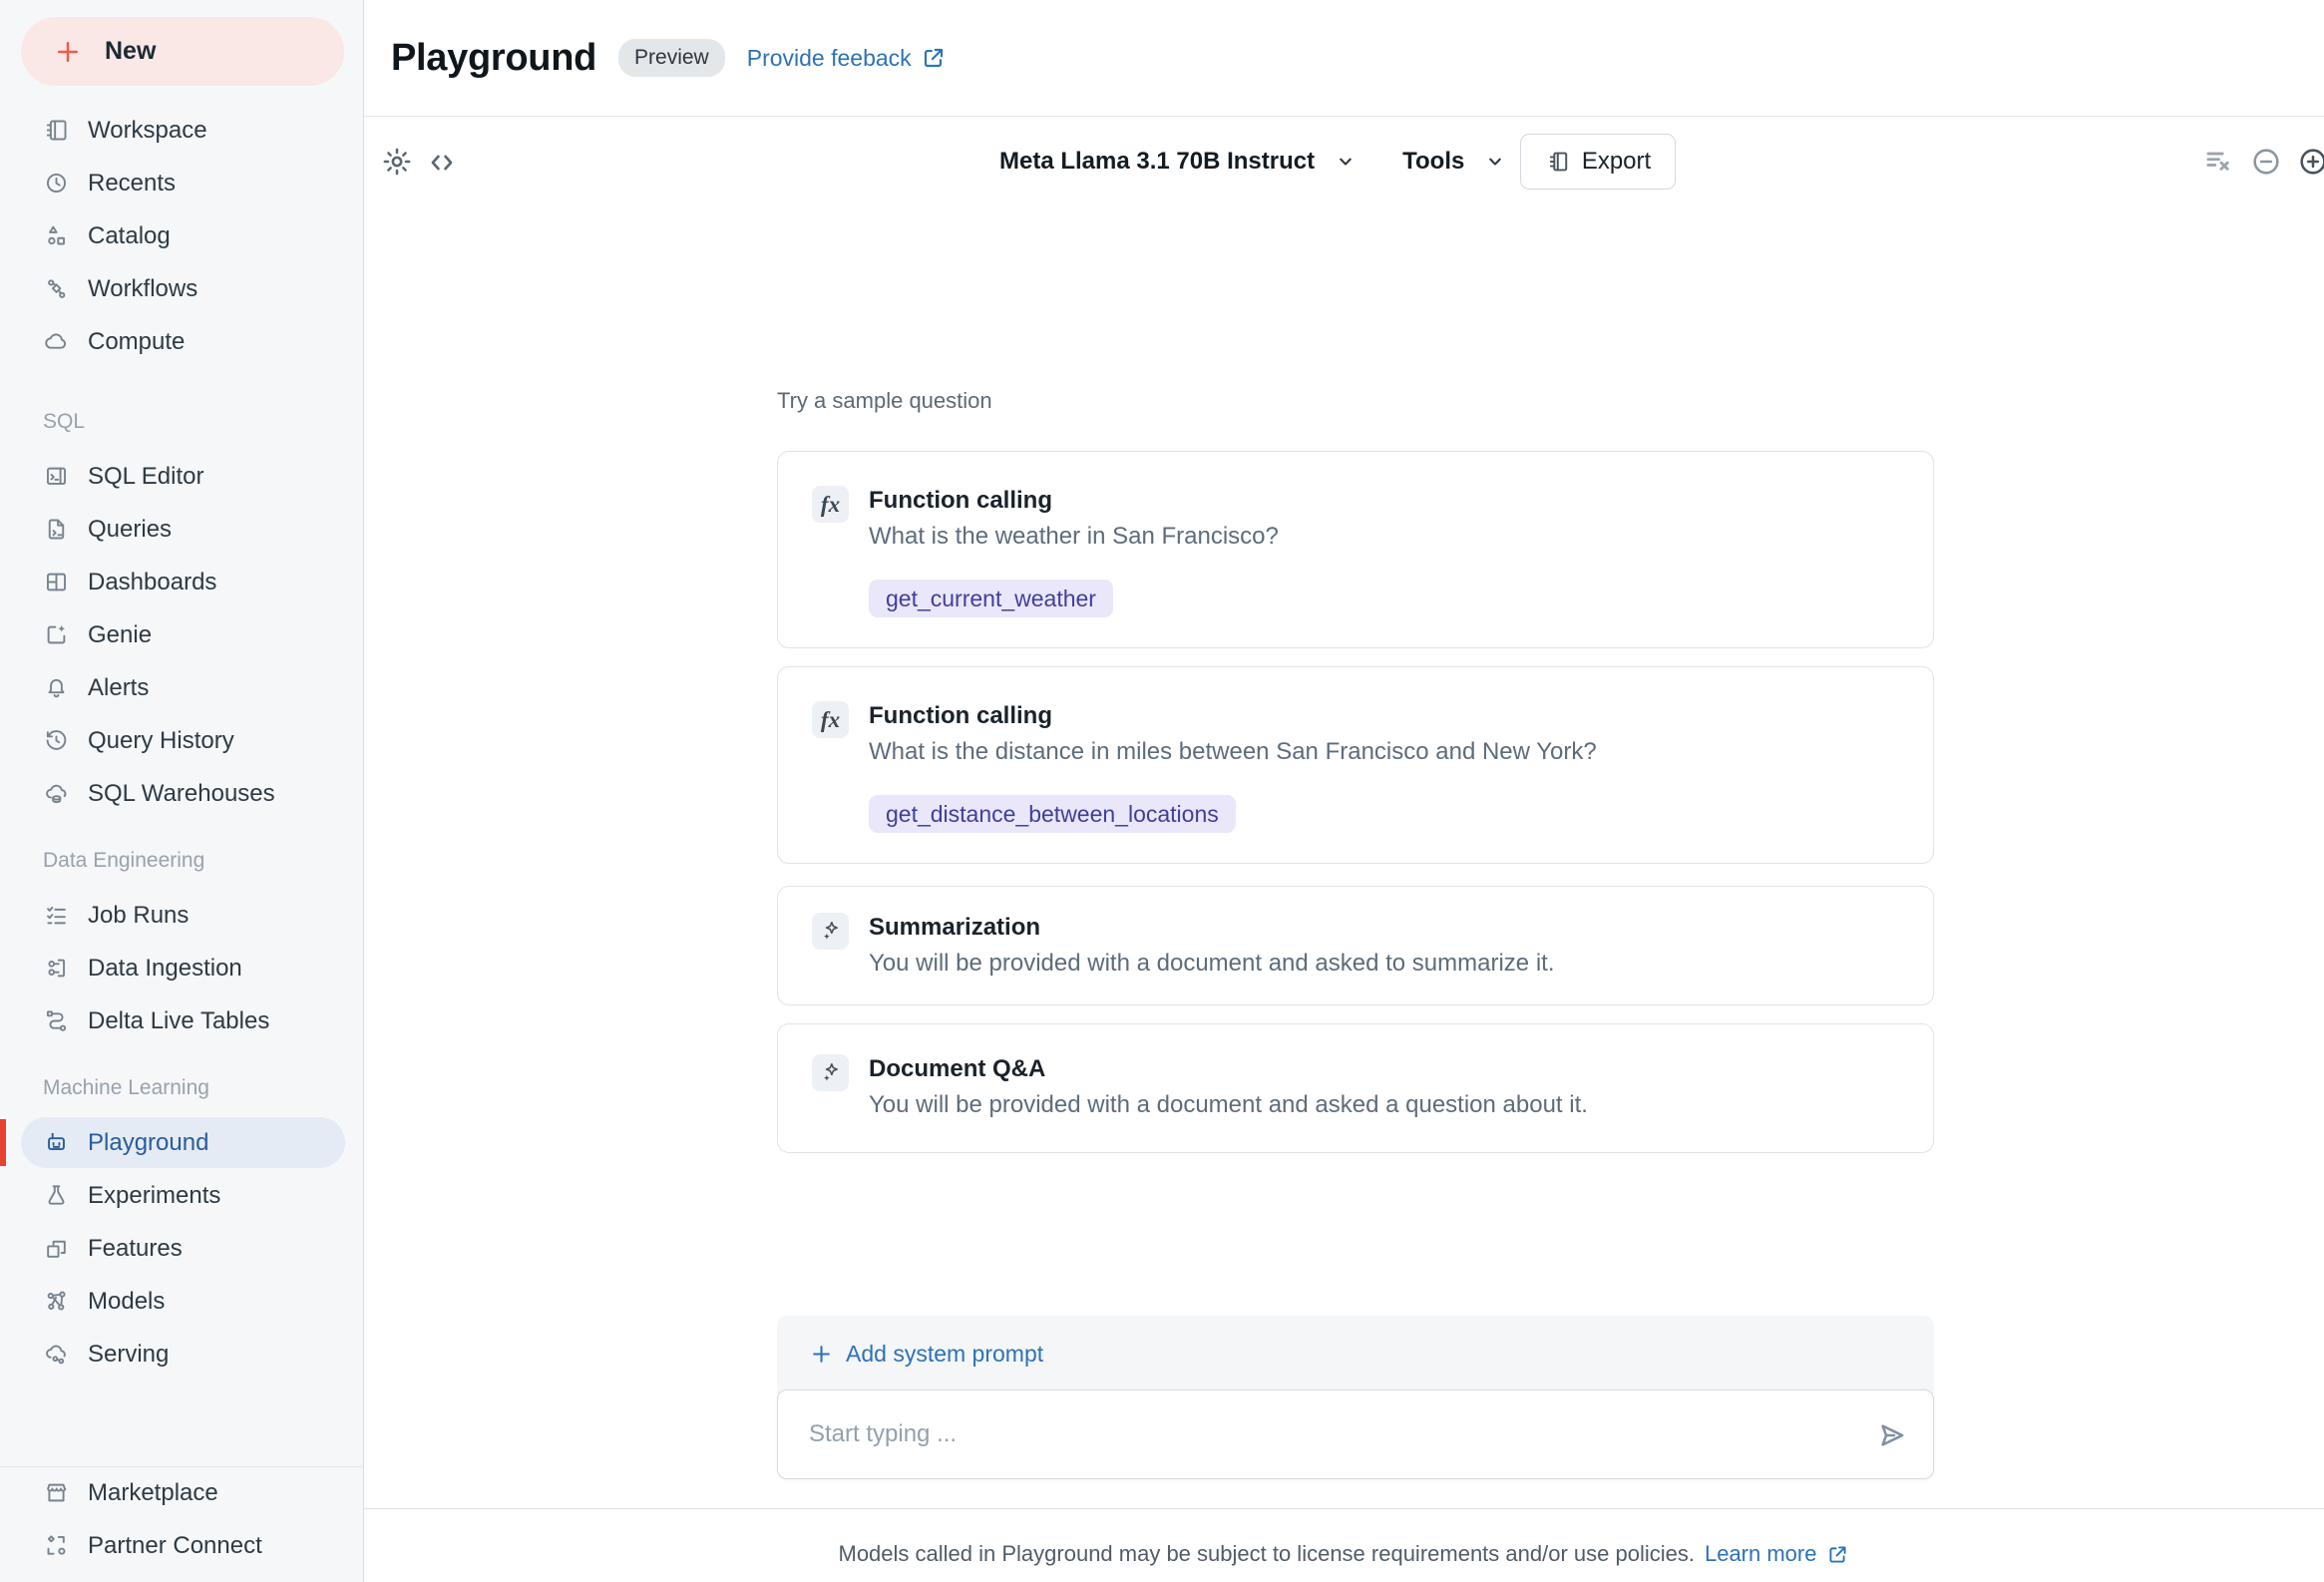 The height and width of the screenshot is (1582, 2324). I want to click on sidebar-item-label: Dashboards, so click(152, 582).